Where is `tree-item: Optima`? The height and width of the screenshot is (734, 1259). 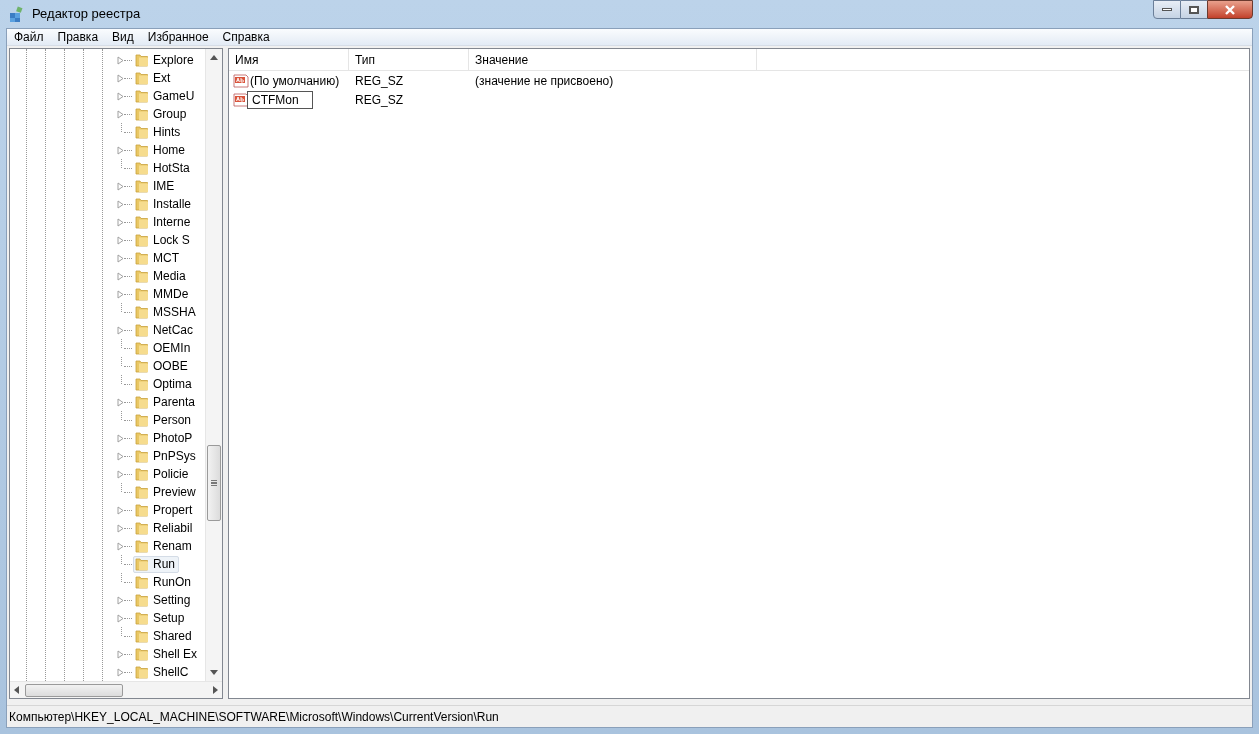 tree-item: Optima is located at coordinates (164, 384).